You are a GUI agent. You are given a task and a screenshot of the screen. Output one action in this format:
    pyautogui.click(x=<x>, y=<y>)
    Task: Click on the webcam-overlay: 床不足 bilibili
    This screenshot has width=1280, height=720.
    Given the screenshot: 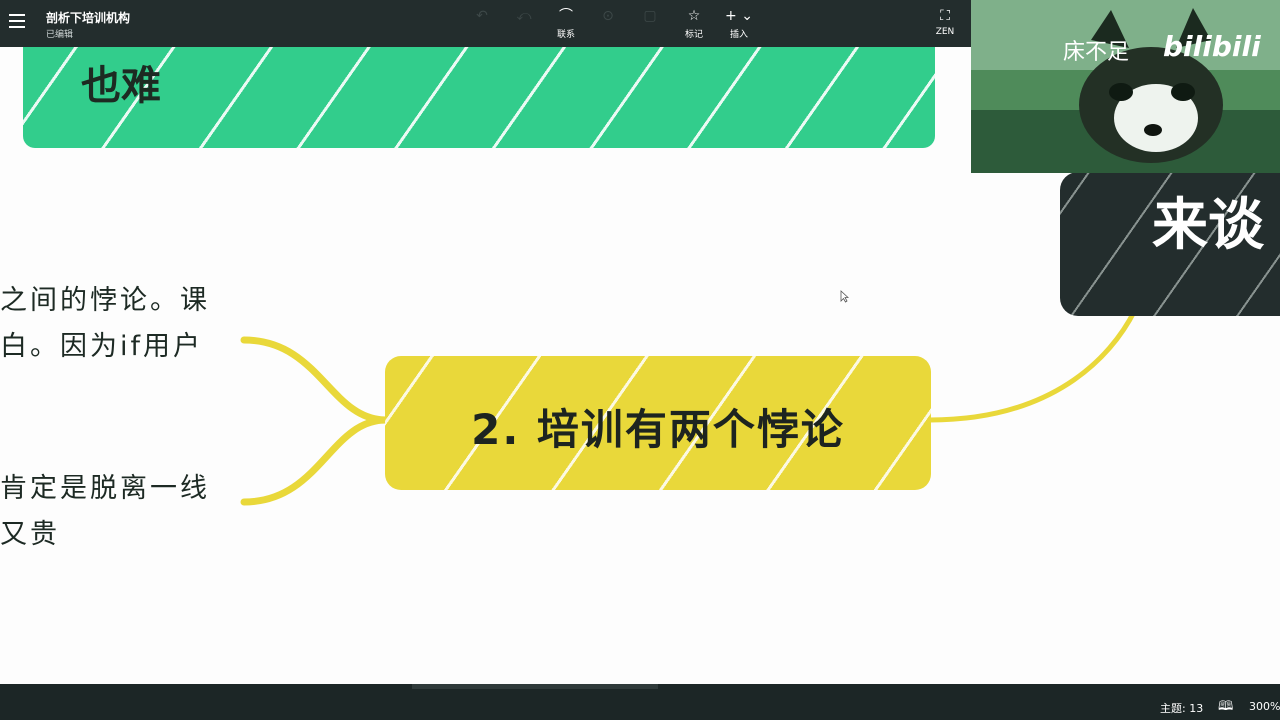 What is the action you would take?
    pyautogui.click(x=1125, y=86)
    